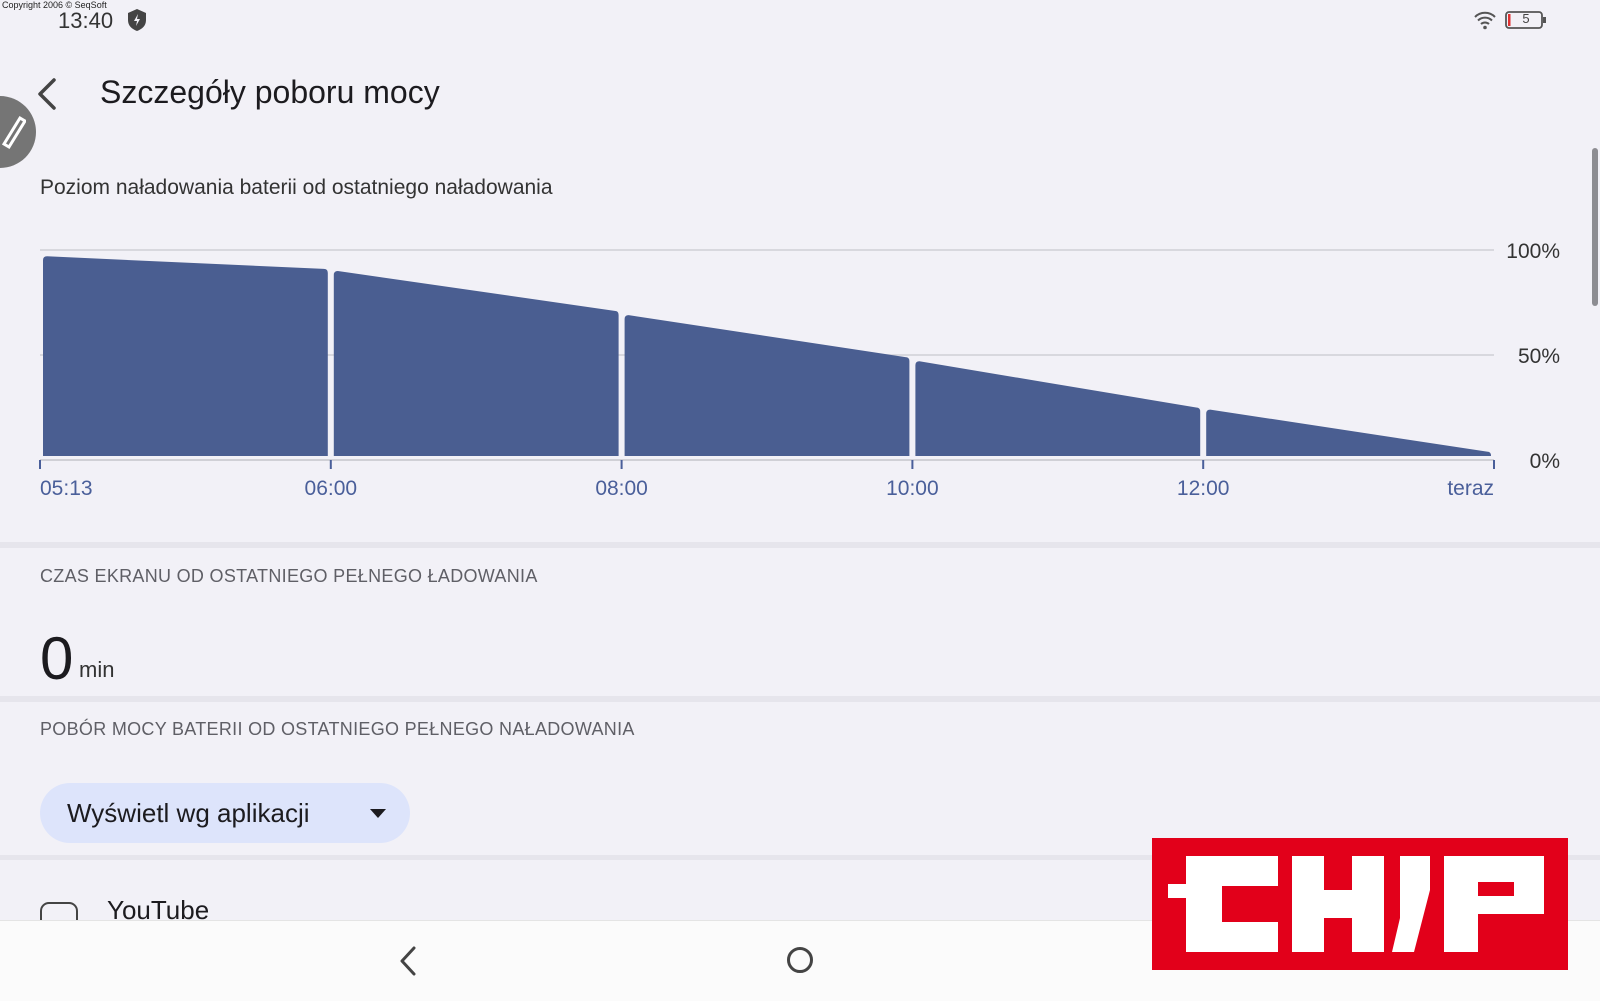 This screenshot has height=1001, width=1600. I want to click on chart-x-axis, so click(767, 464).